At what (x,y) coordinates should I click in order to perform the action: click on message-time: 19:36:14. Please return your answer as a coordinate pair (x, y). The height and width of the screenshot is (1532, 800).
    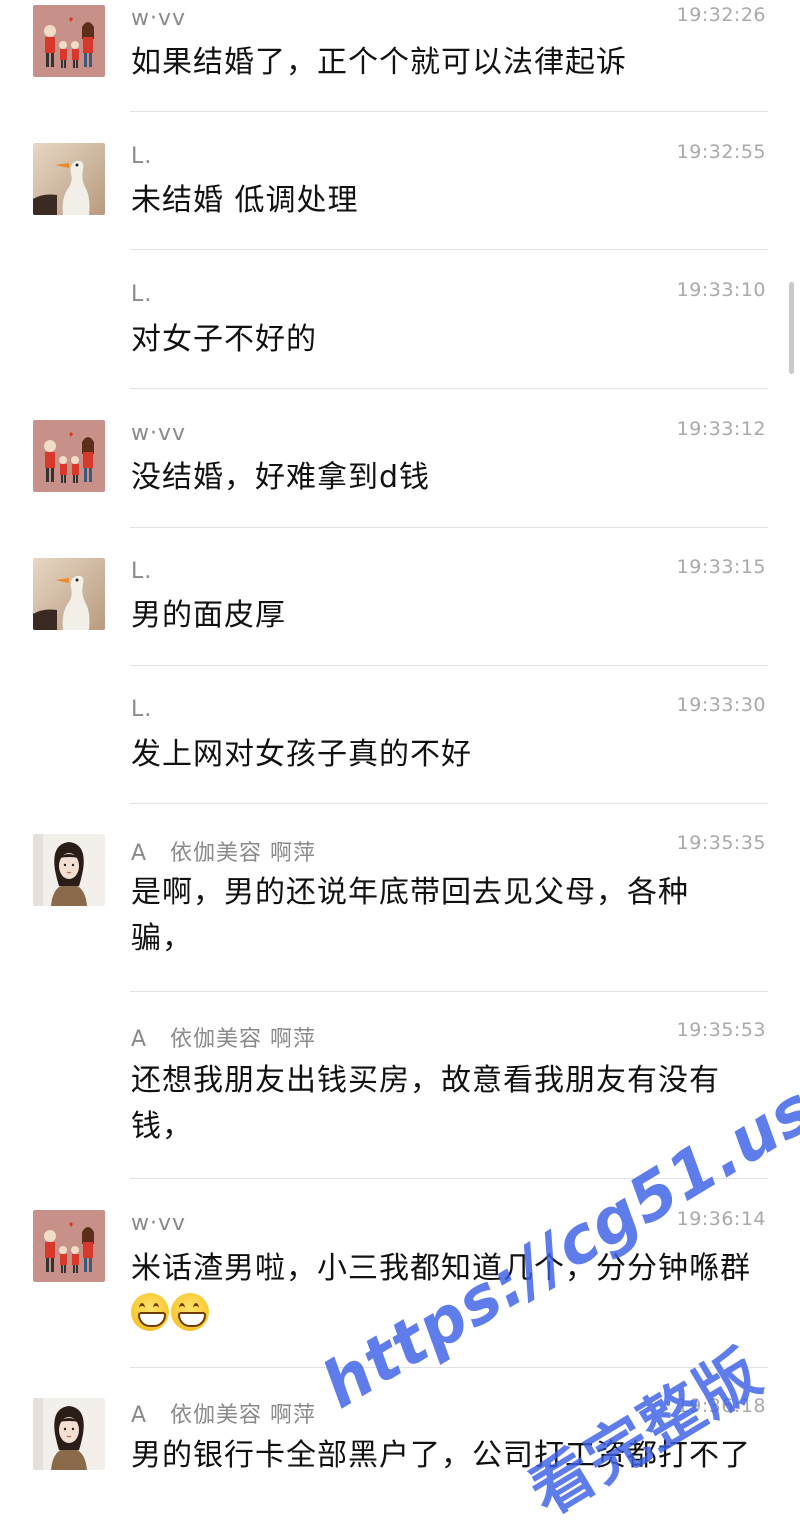
    Looking at the image, I should click on (721, 1219).